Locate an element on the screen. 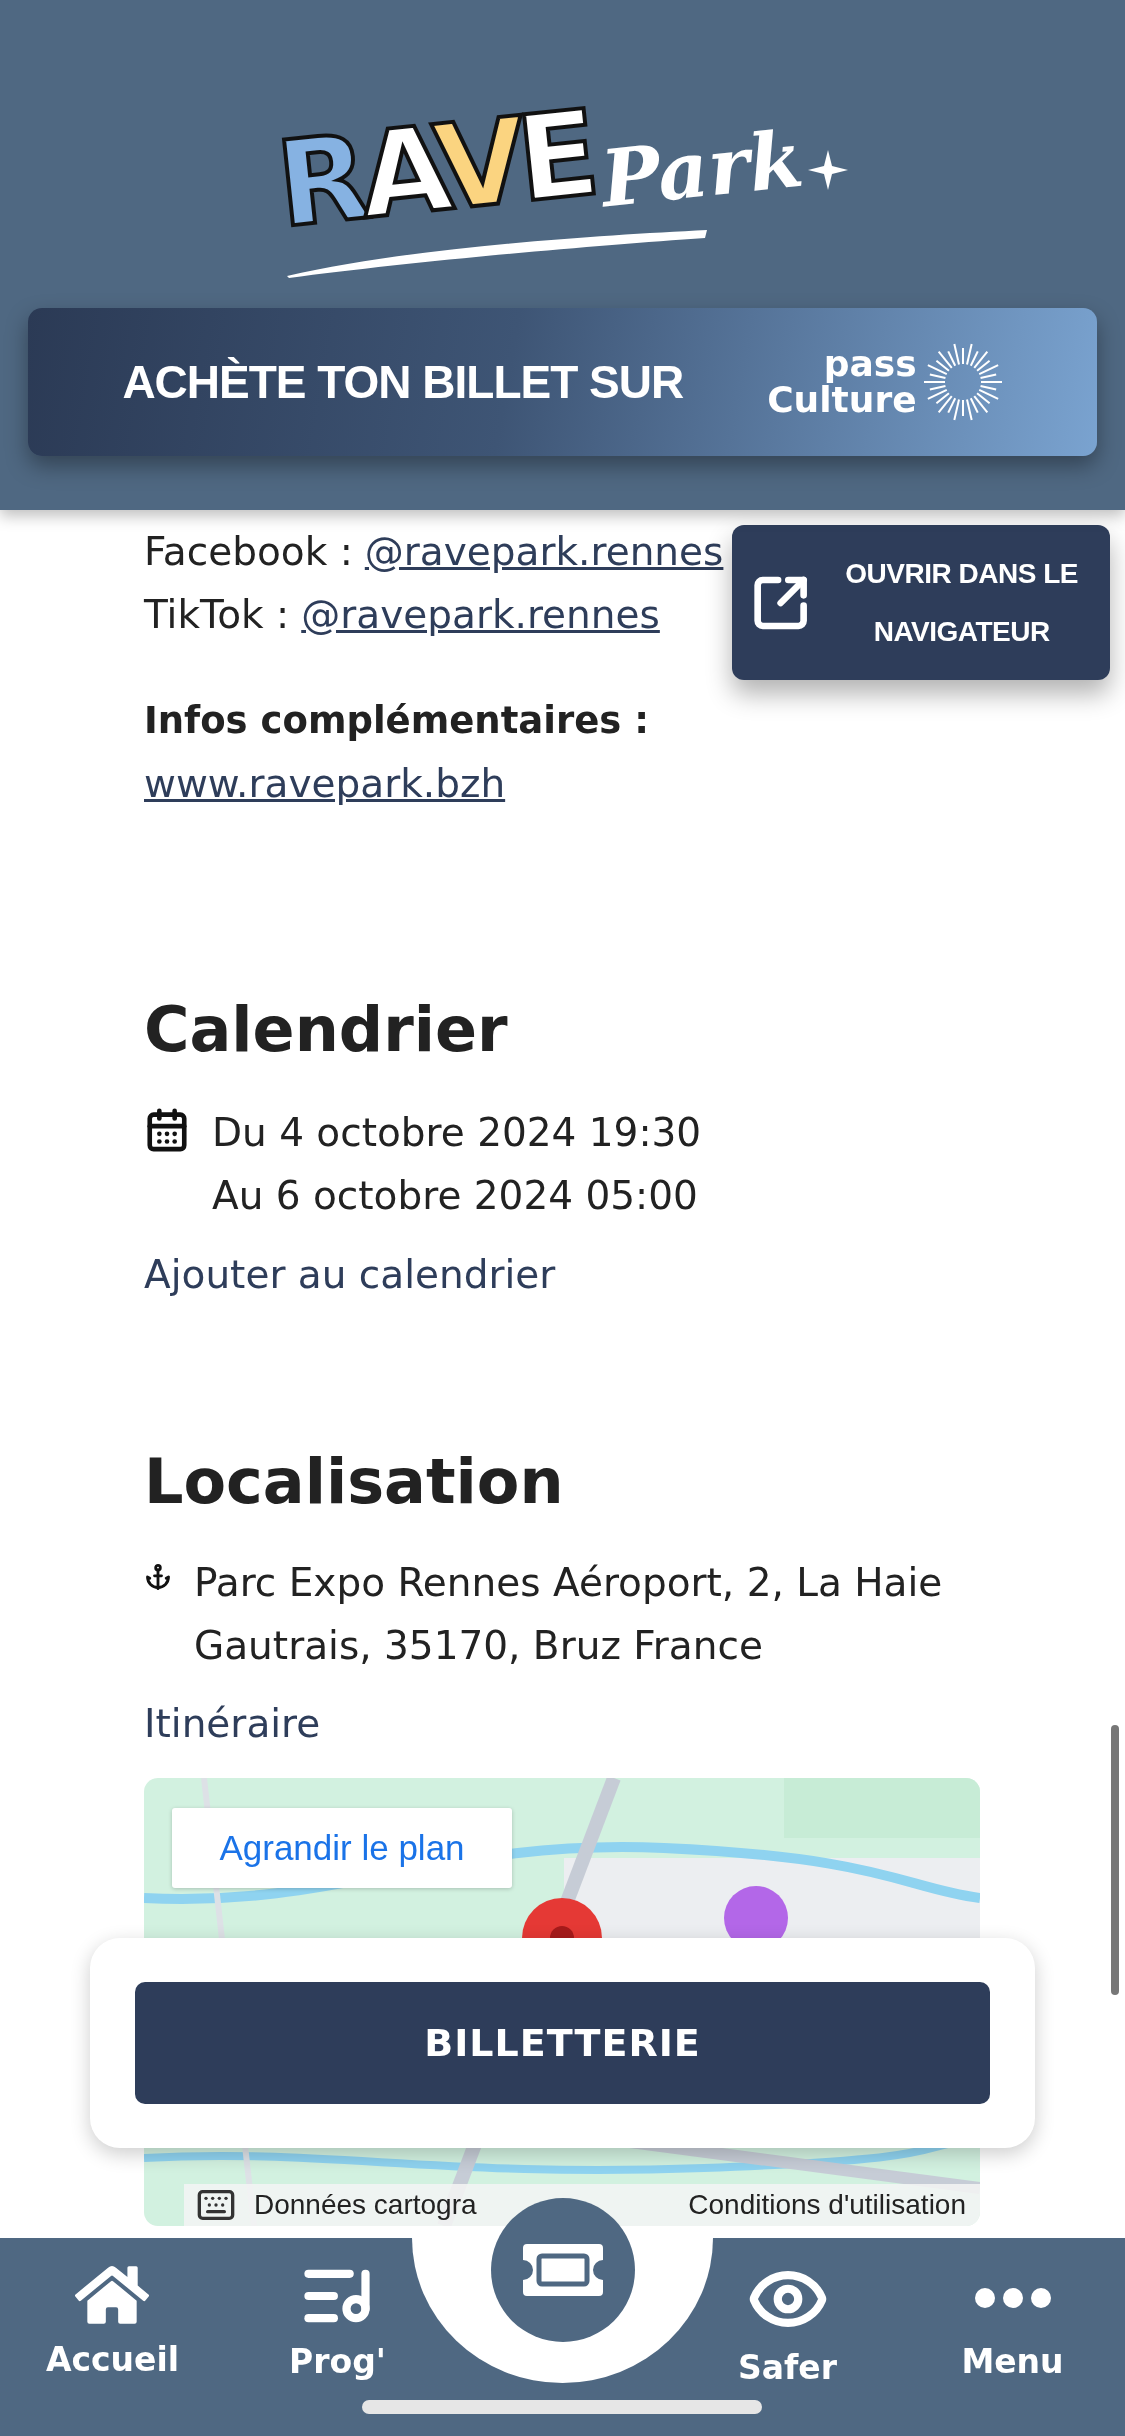 This screenshot has height=2436, width=1125. logo-wordmark: RAVE is located at coordinates (434, 169).